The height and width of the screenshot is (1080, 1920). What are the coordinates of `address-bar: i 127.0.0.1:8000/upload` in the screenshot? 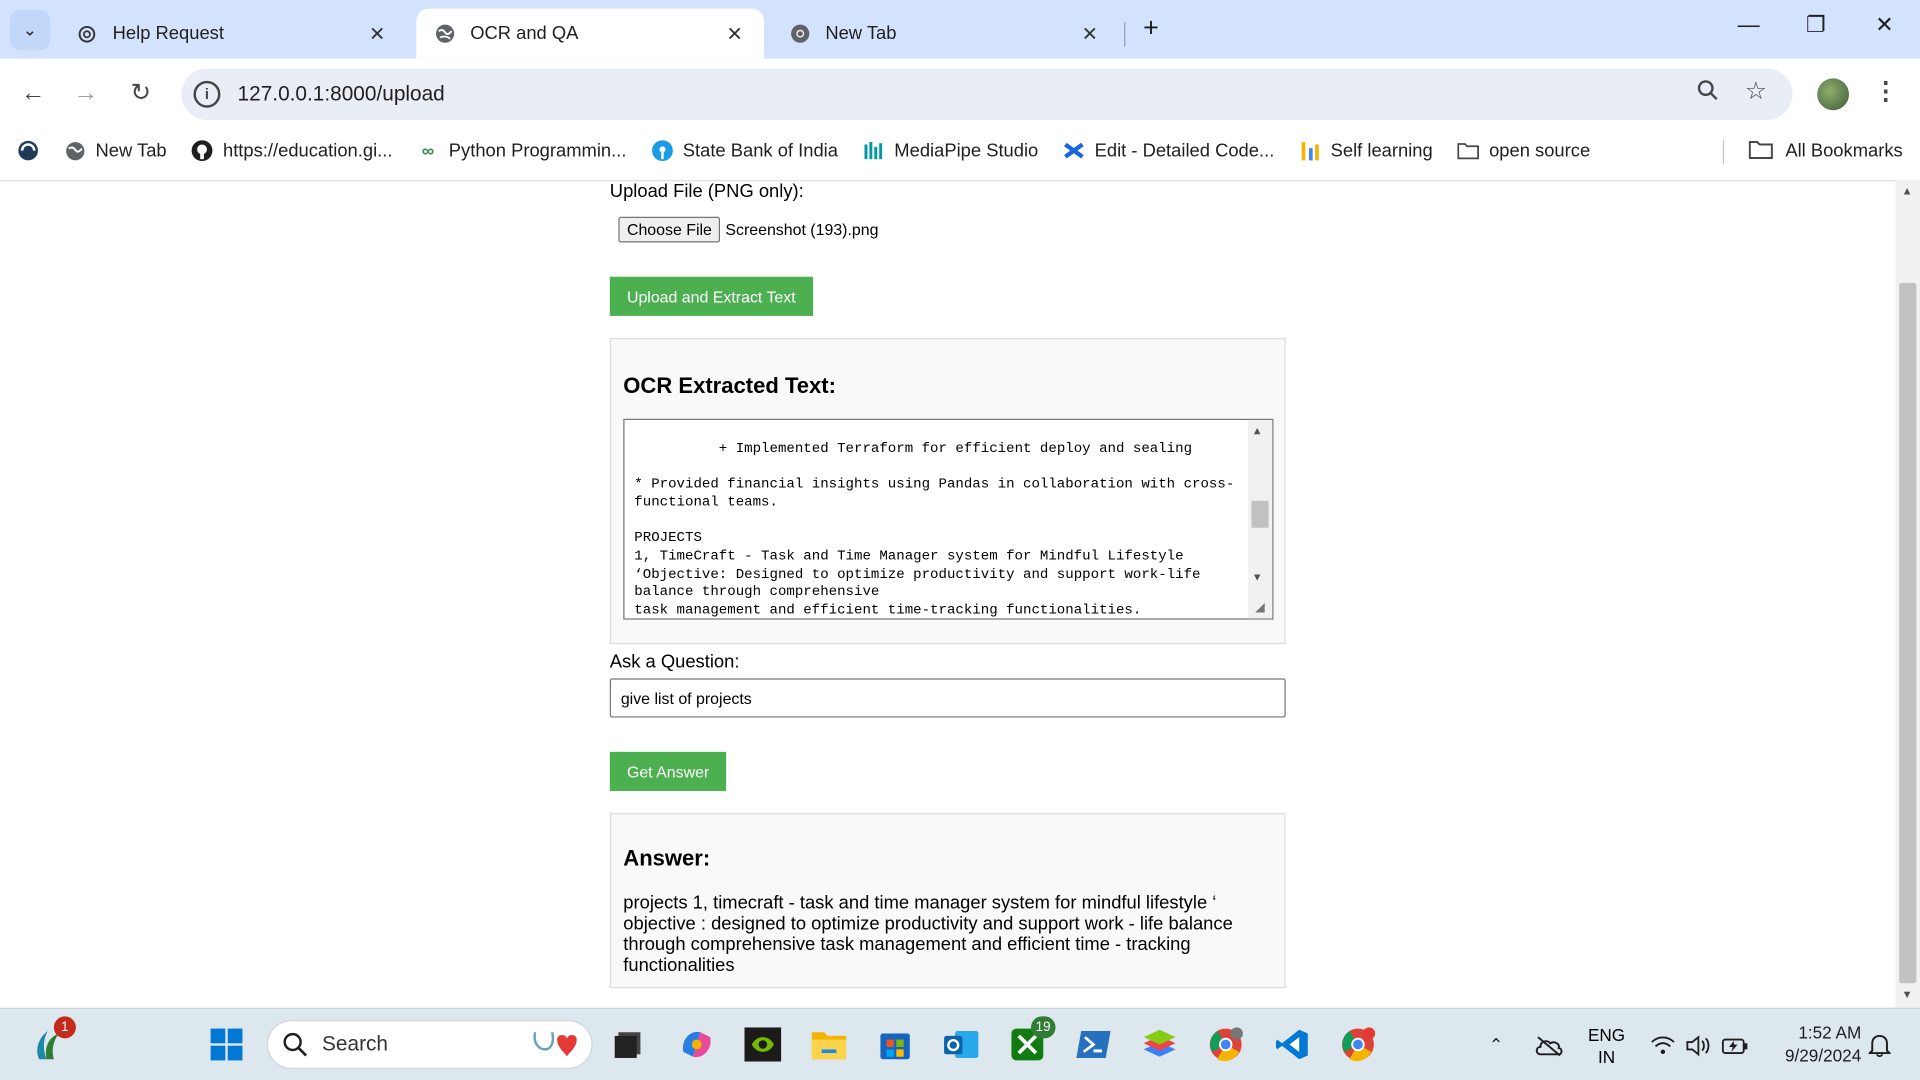 It's located at (987, 94).